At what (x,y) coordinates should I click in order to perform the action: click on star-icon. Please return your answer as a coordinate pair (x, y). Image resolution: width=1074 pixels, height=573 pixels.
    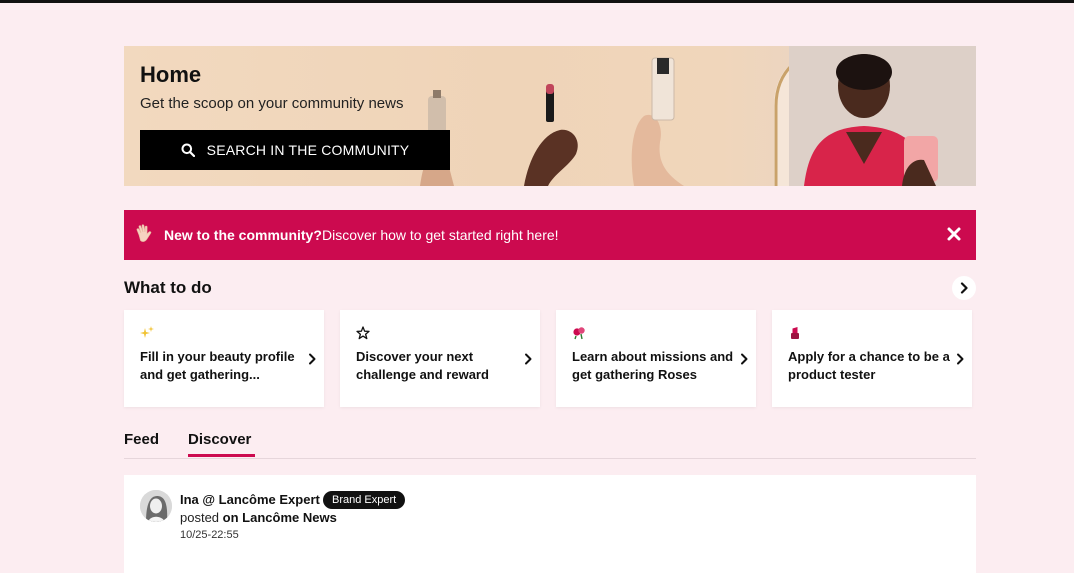
    Looking at the image, I should click on (363, 333).